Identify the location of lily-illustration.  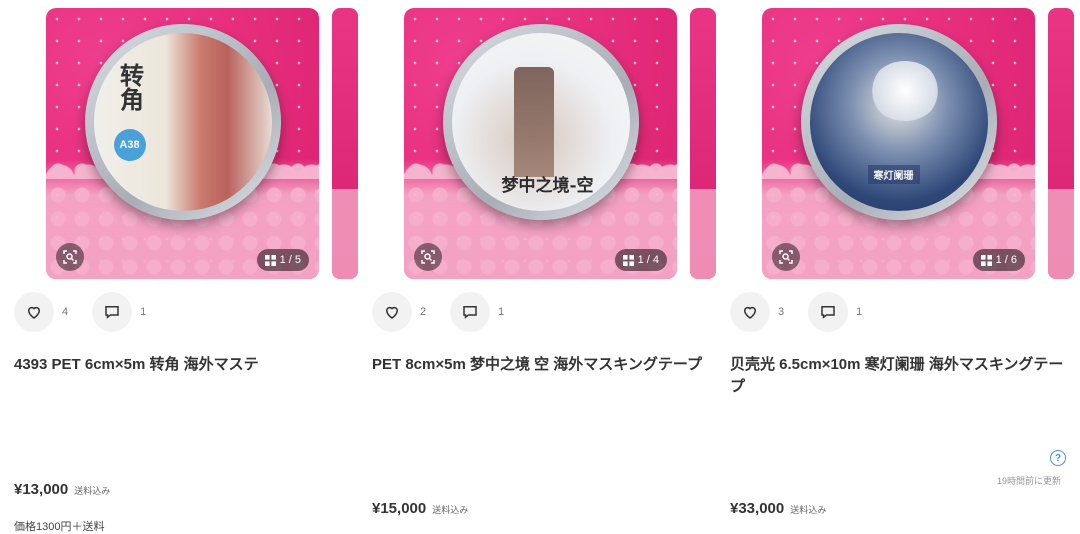
(904, 90).